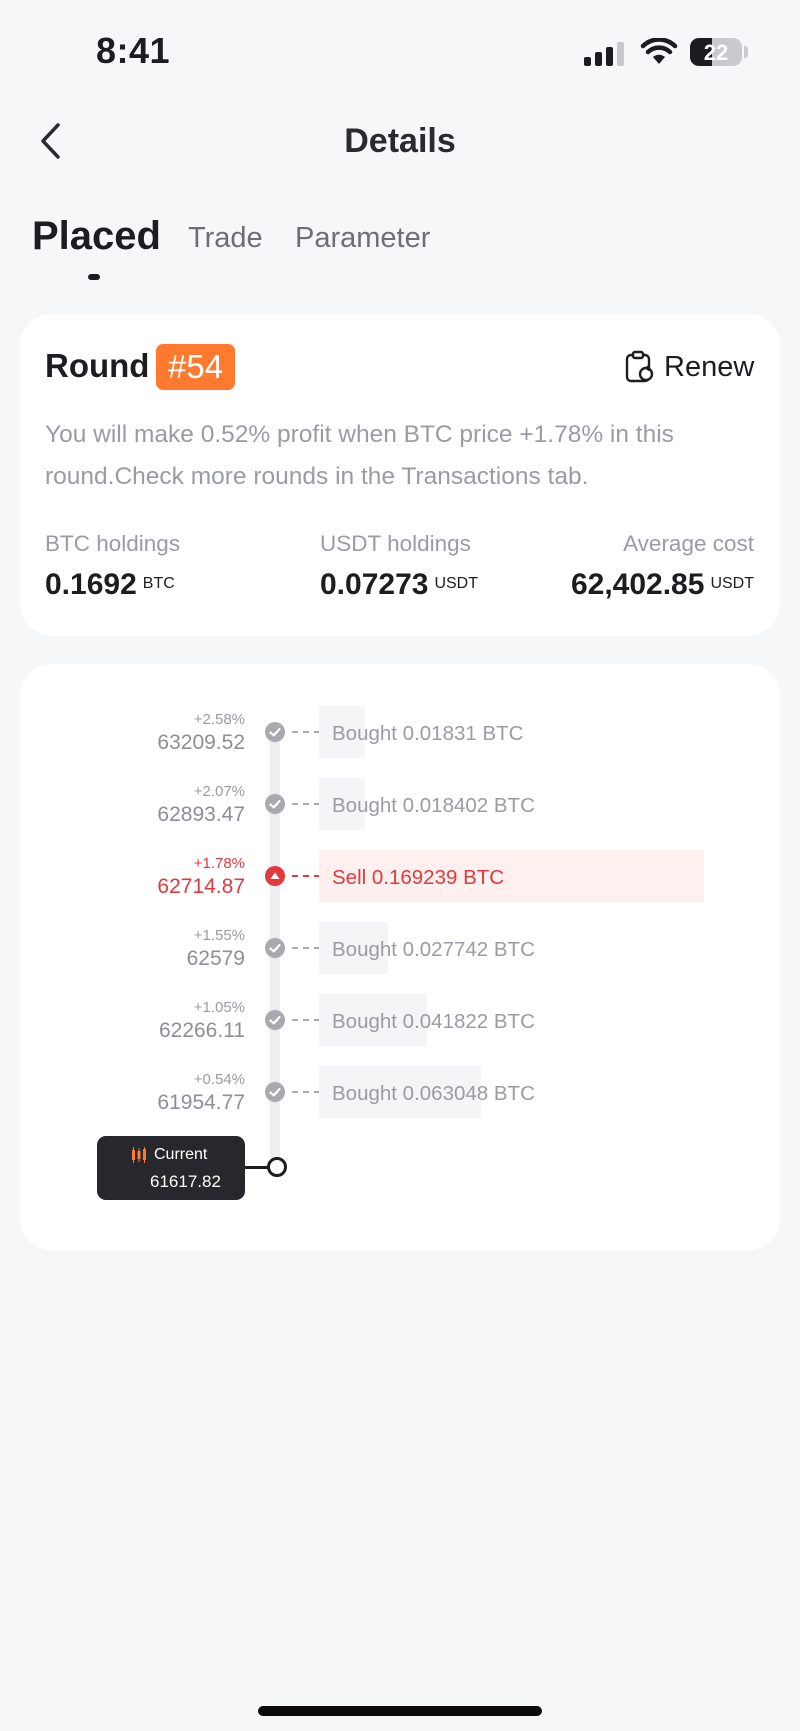  I want to click on level-price: 62579, so click(215, 958).